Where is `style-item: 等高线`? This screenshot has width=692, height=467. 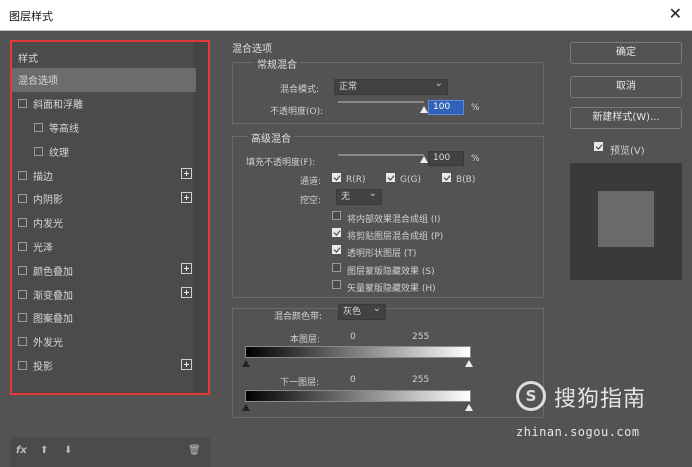
style-item: 等高线 is located at coordinates (104, 128).